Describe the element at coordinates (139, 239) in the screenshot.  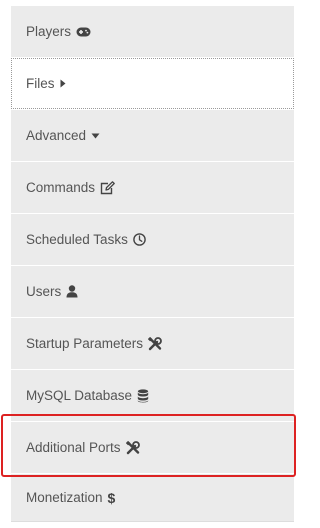
I see `clock-icon` at that location.